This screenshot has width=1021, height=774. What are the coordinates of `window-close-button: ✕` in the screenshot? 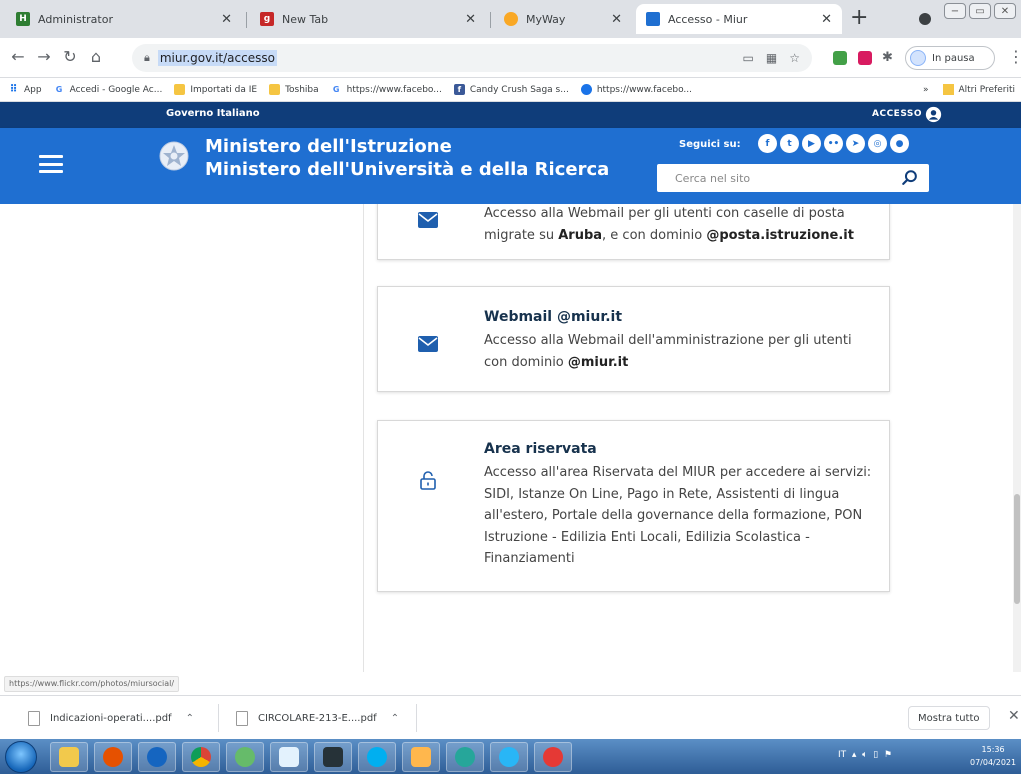 It's located at (1005, 11).